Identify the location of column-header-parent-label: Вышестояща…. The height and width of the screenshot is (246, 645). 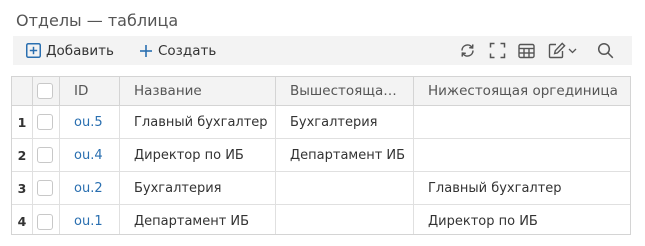
(343, 91).